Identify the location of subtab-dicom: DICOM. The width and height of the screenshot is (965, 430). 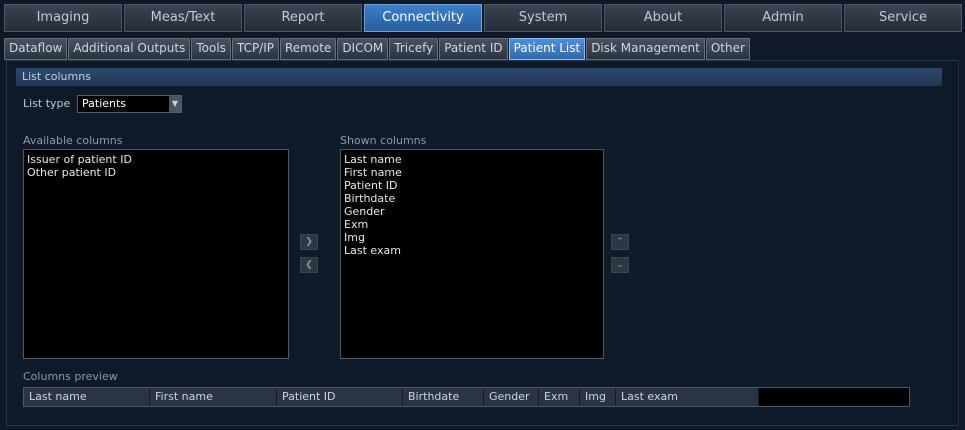
(363, 49).